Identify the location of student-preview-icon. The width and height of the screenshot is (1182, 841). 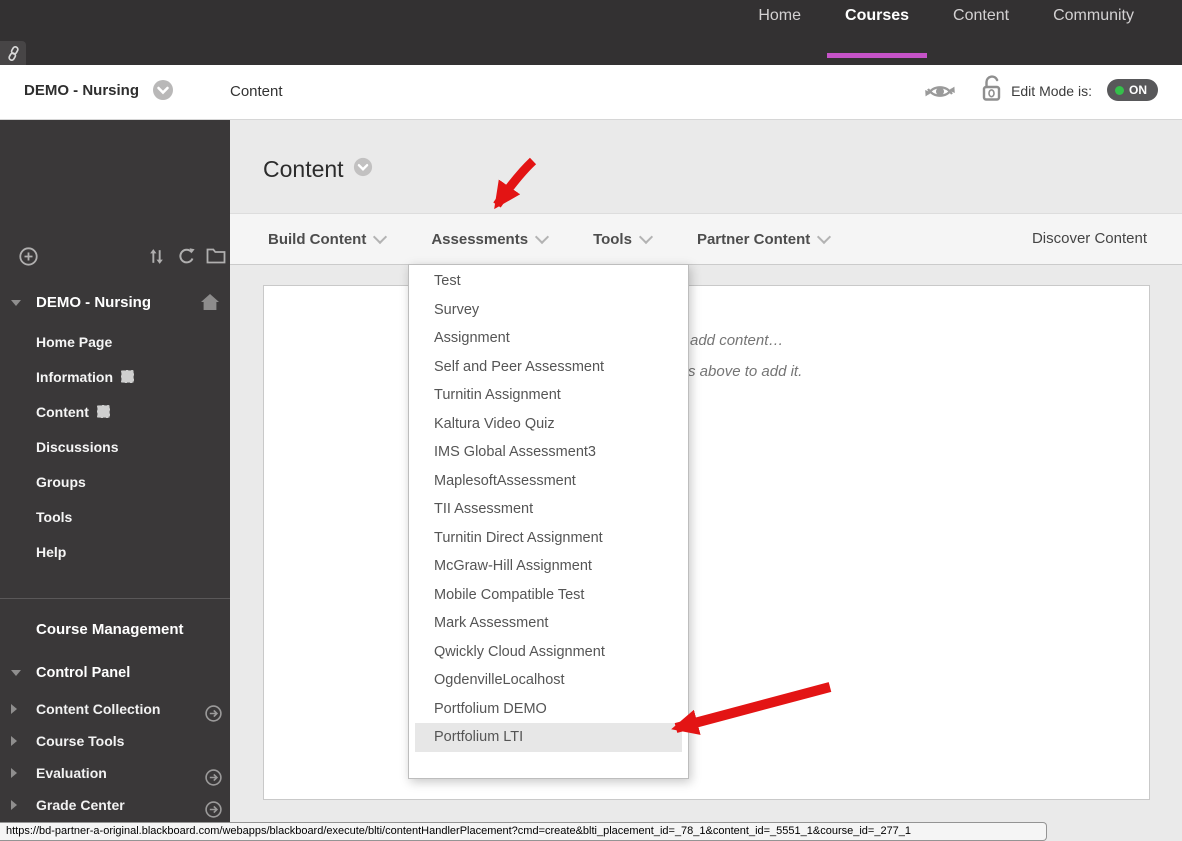
(940, 91).